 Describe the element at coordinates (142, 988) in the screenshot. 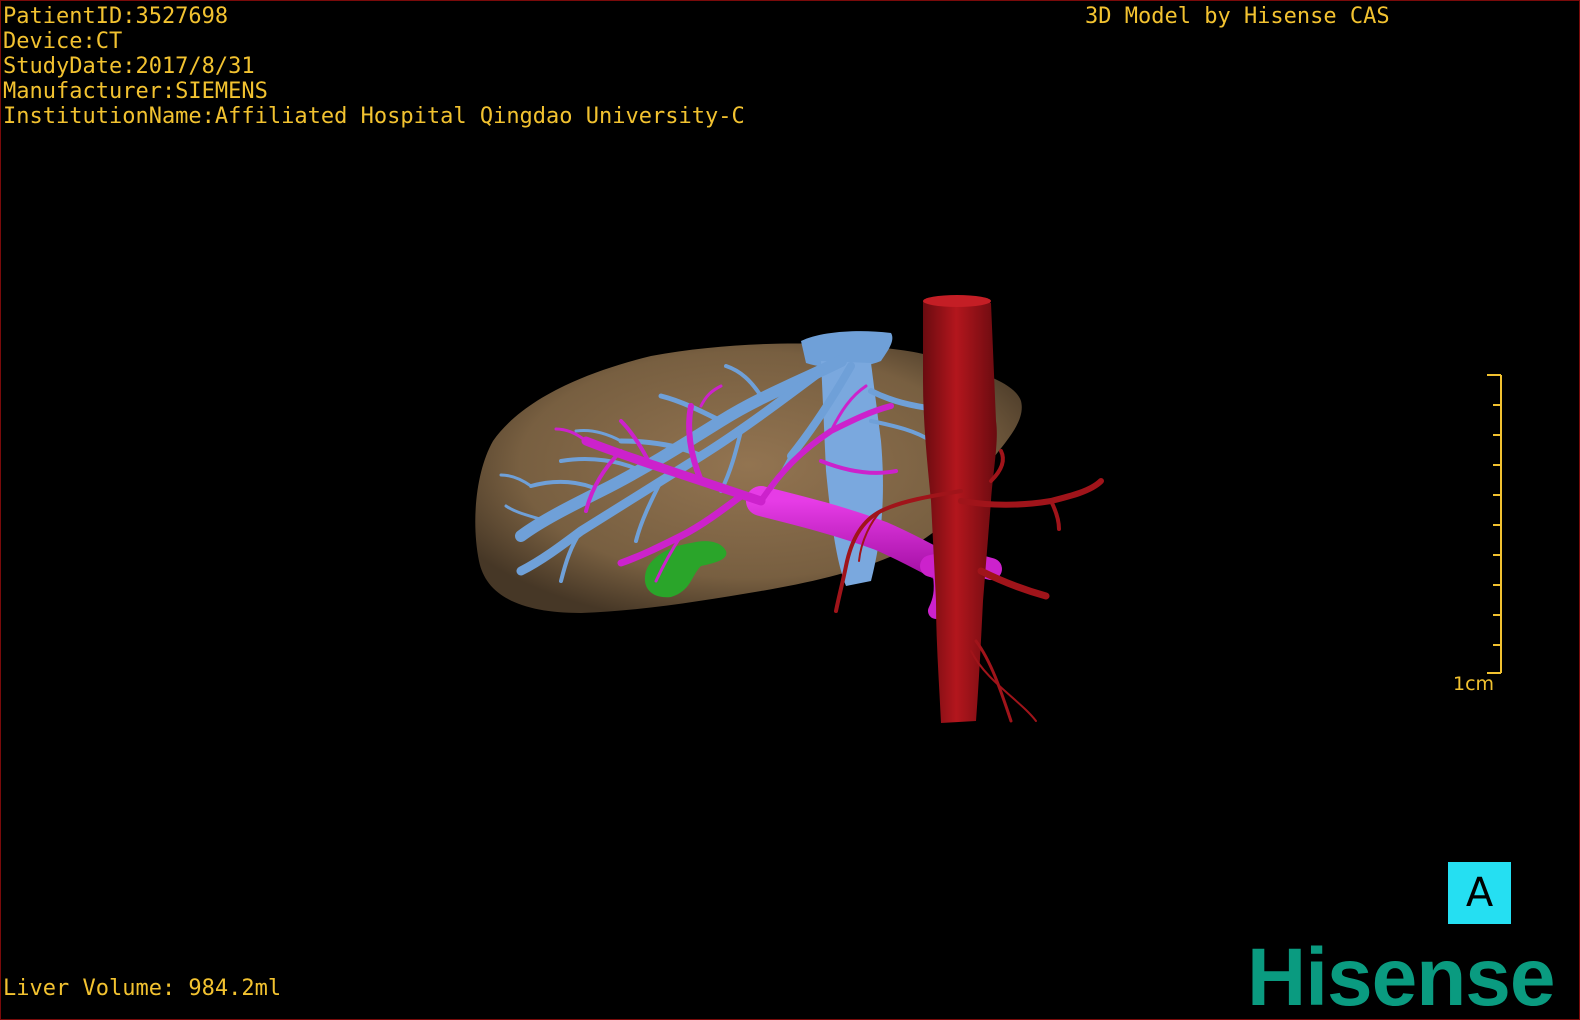

I see `liver-volume-text: Liver Volume: 984.2ml` at that location.